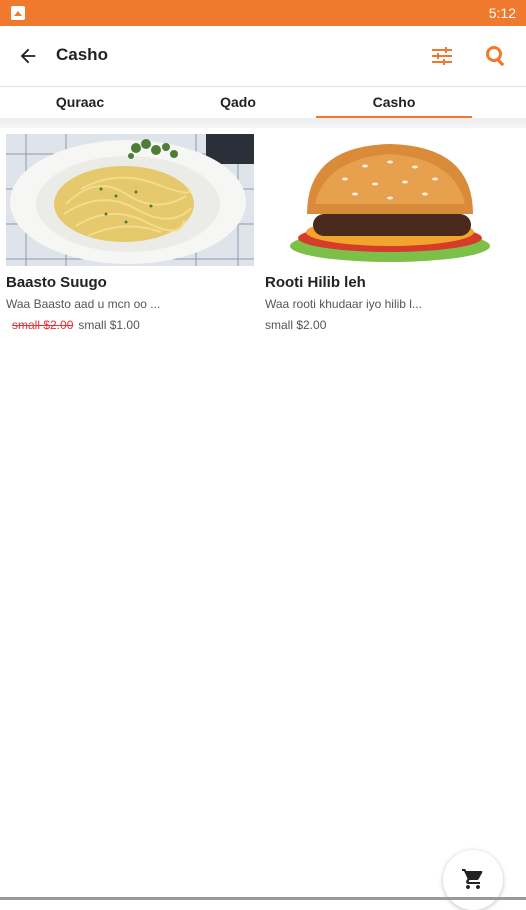 The height and width of the screenshot is (910, 526). I want to click on category-tabs: Quraac Qado Casho, so click(263, 102).